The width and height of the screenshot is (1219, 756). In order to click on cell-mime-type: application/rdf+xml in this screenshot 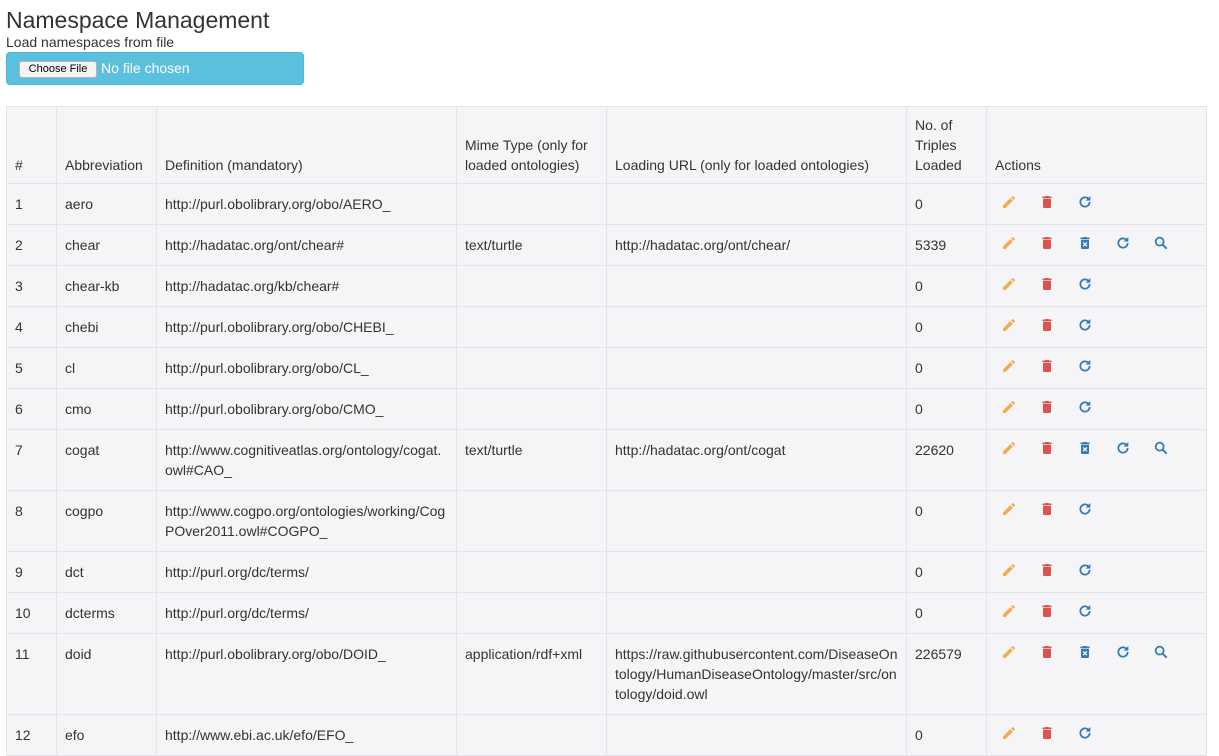, I will do `click(531, 674)`.